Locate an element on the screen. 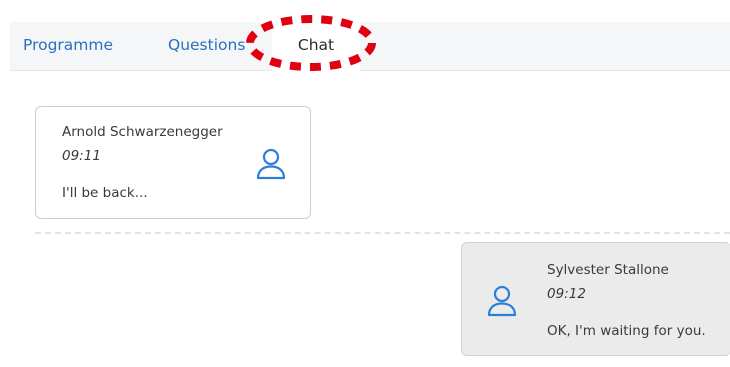 The height and width of the screenshot is (367, 730). message-author: Arnold Schwarzenegger is located at coordinates (142, 132).